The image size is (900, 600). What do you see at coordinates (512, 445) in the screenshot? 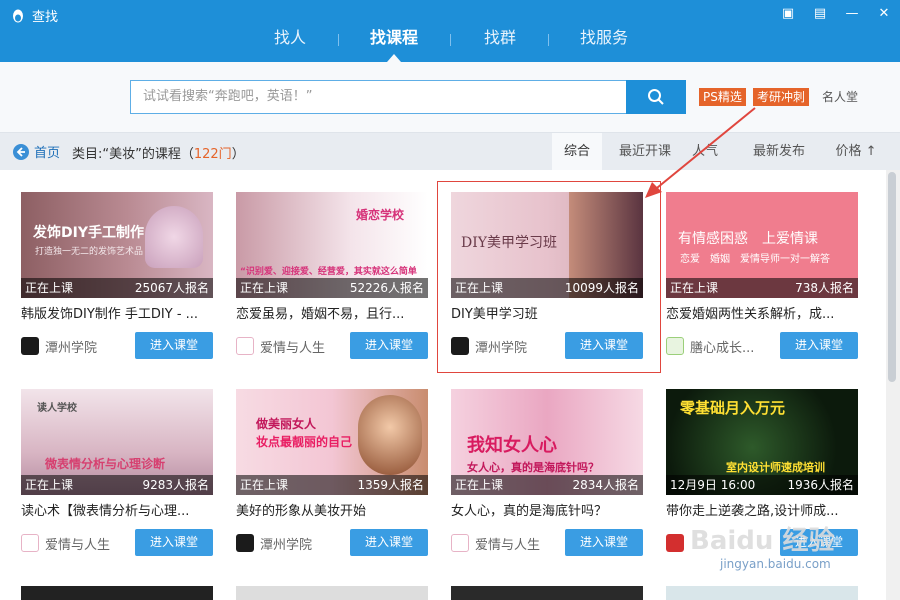
I see `thumbnail-title: 我知女人心` at bounding box center [512, 445].